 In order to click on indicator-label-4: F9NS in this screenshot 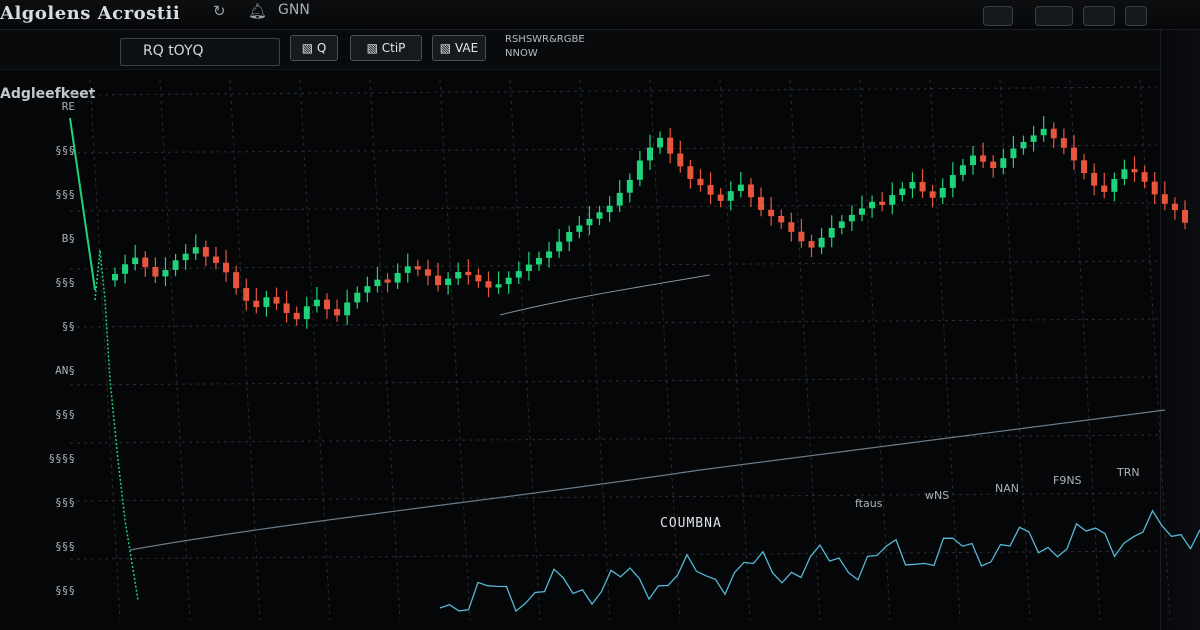, I will do `click(1067, 480)`.